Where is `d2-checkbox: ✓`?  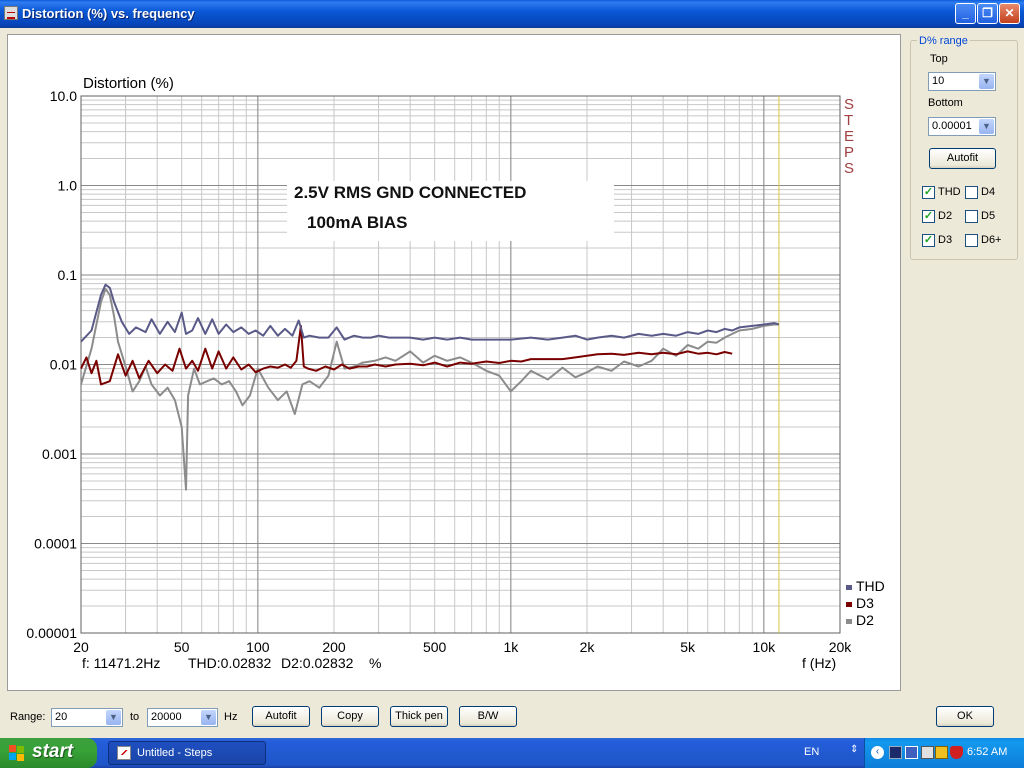
d2-checkbox: ✓ is located at coordinates (928, 216).